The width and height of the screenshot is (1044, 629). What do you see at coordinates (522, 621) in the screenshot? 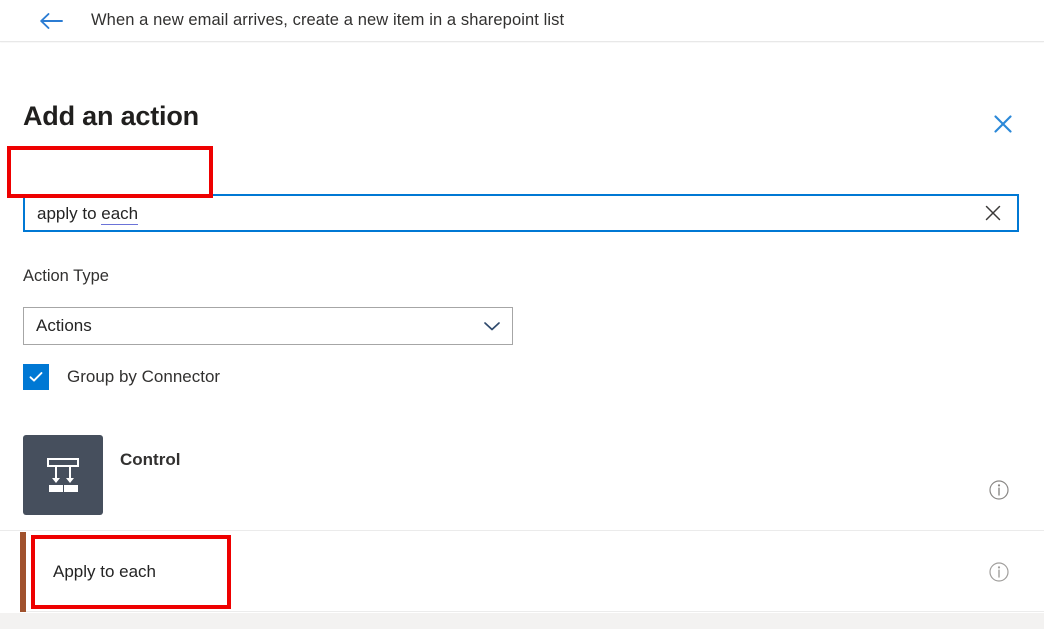
I see `panel-bottom-area` at bounding box center [522, 621].